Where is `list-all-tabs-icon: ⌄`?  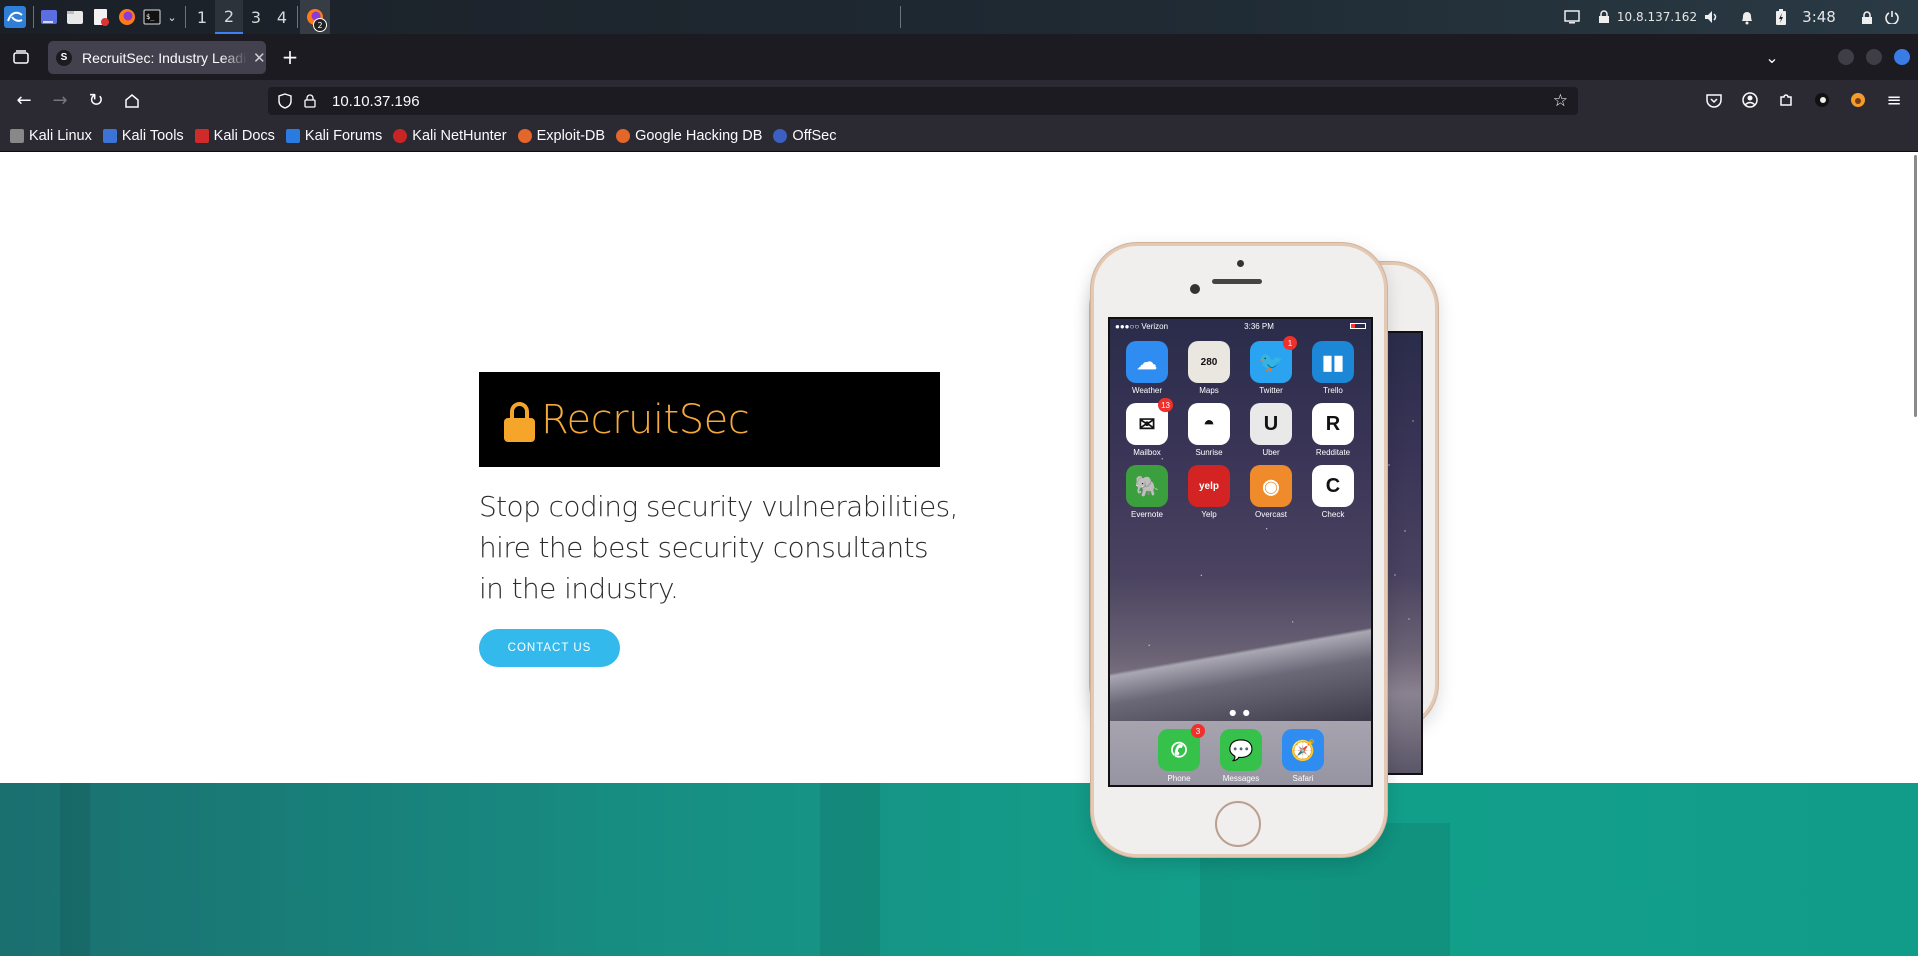
list-all-tabs-icon: ⌄ is located at coordinates (1772, 57).